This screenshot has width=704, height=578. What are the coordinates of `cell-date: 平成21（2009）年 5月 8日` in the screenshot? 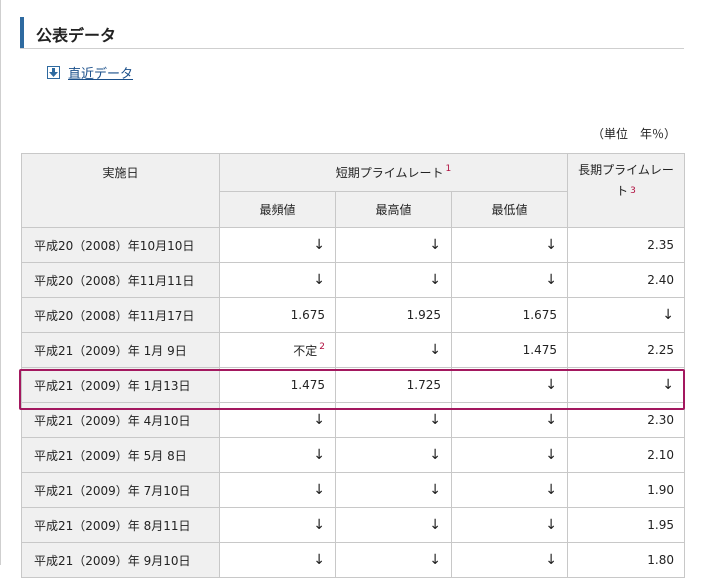 It's located at (120, 455).